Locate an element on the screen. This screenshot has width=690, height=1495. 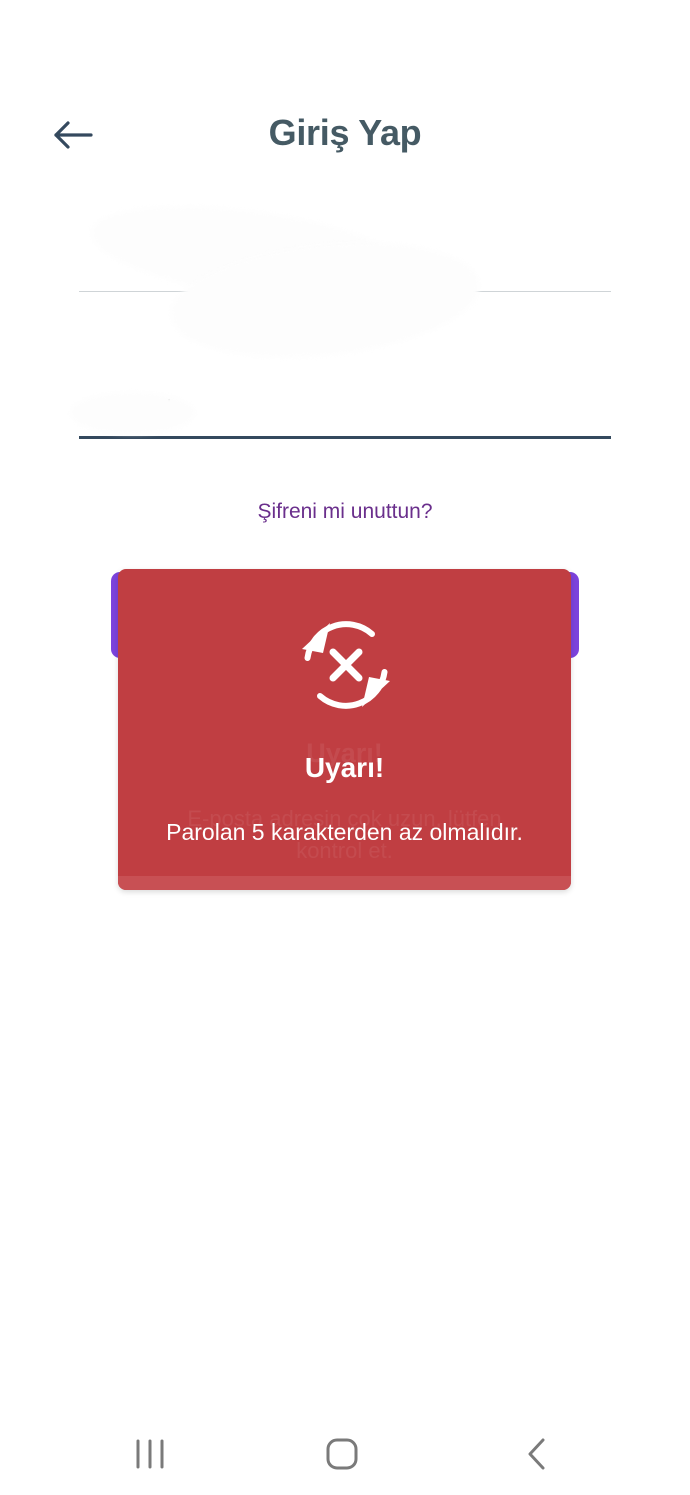
system-back-button is located at coordinates (537, 1454).